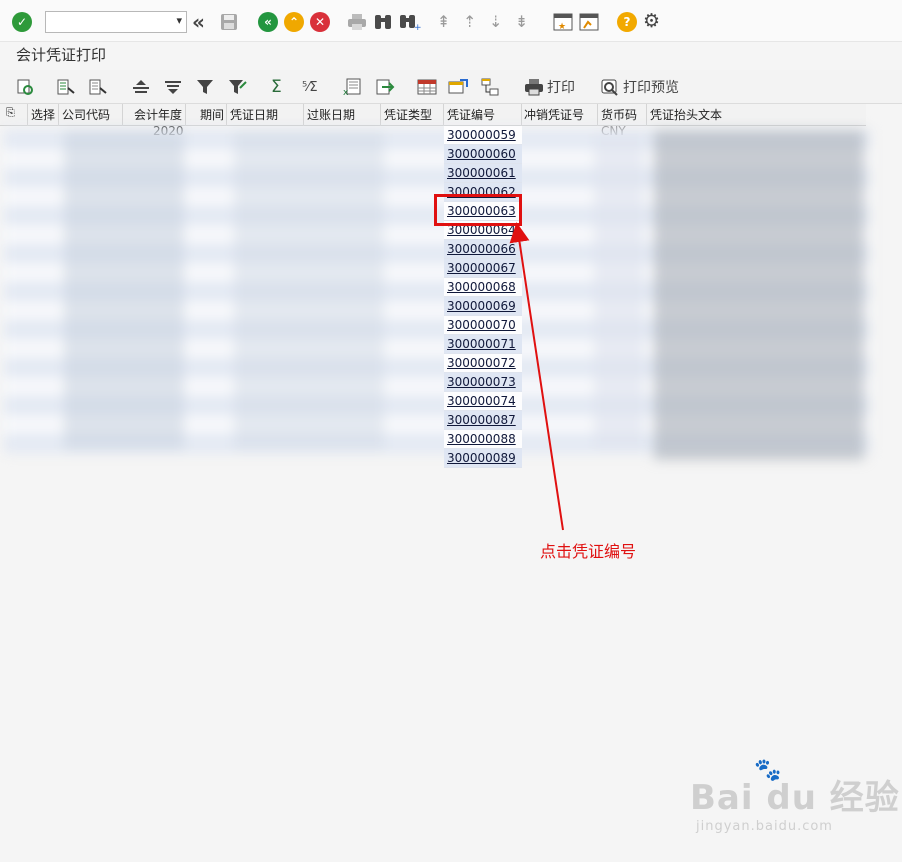  What do you see at coordinates (795, 788) in the screenshot?
I see `watermark-logo: 🐾 Bai du 经验` at bounding box center [795, 788].